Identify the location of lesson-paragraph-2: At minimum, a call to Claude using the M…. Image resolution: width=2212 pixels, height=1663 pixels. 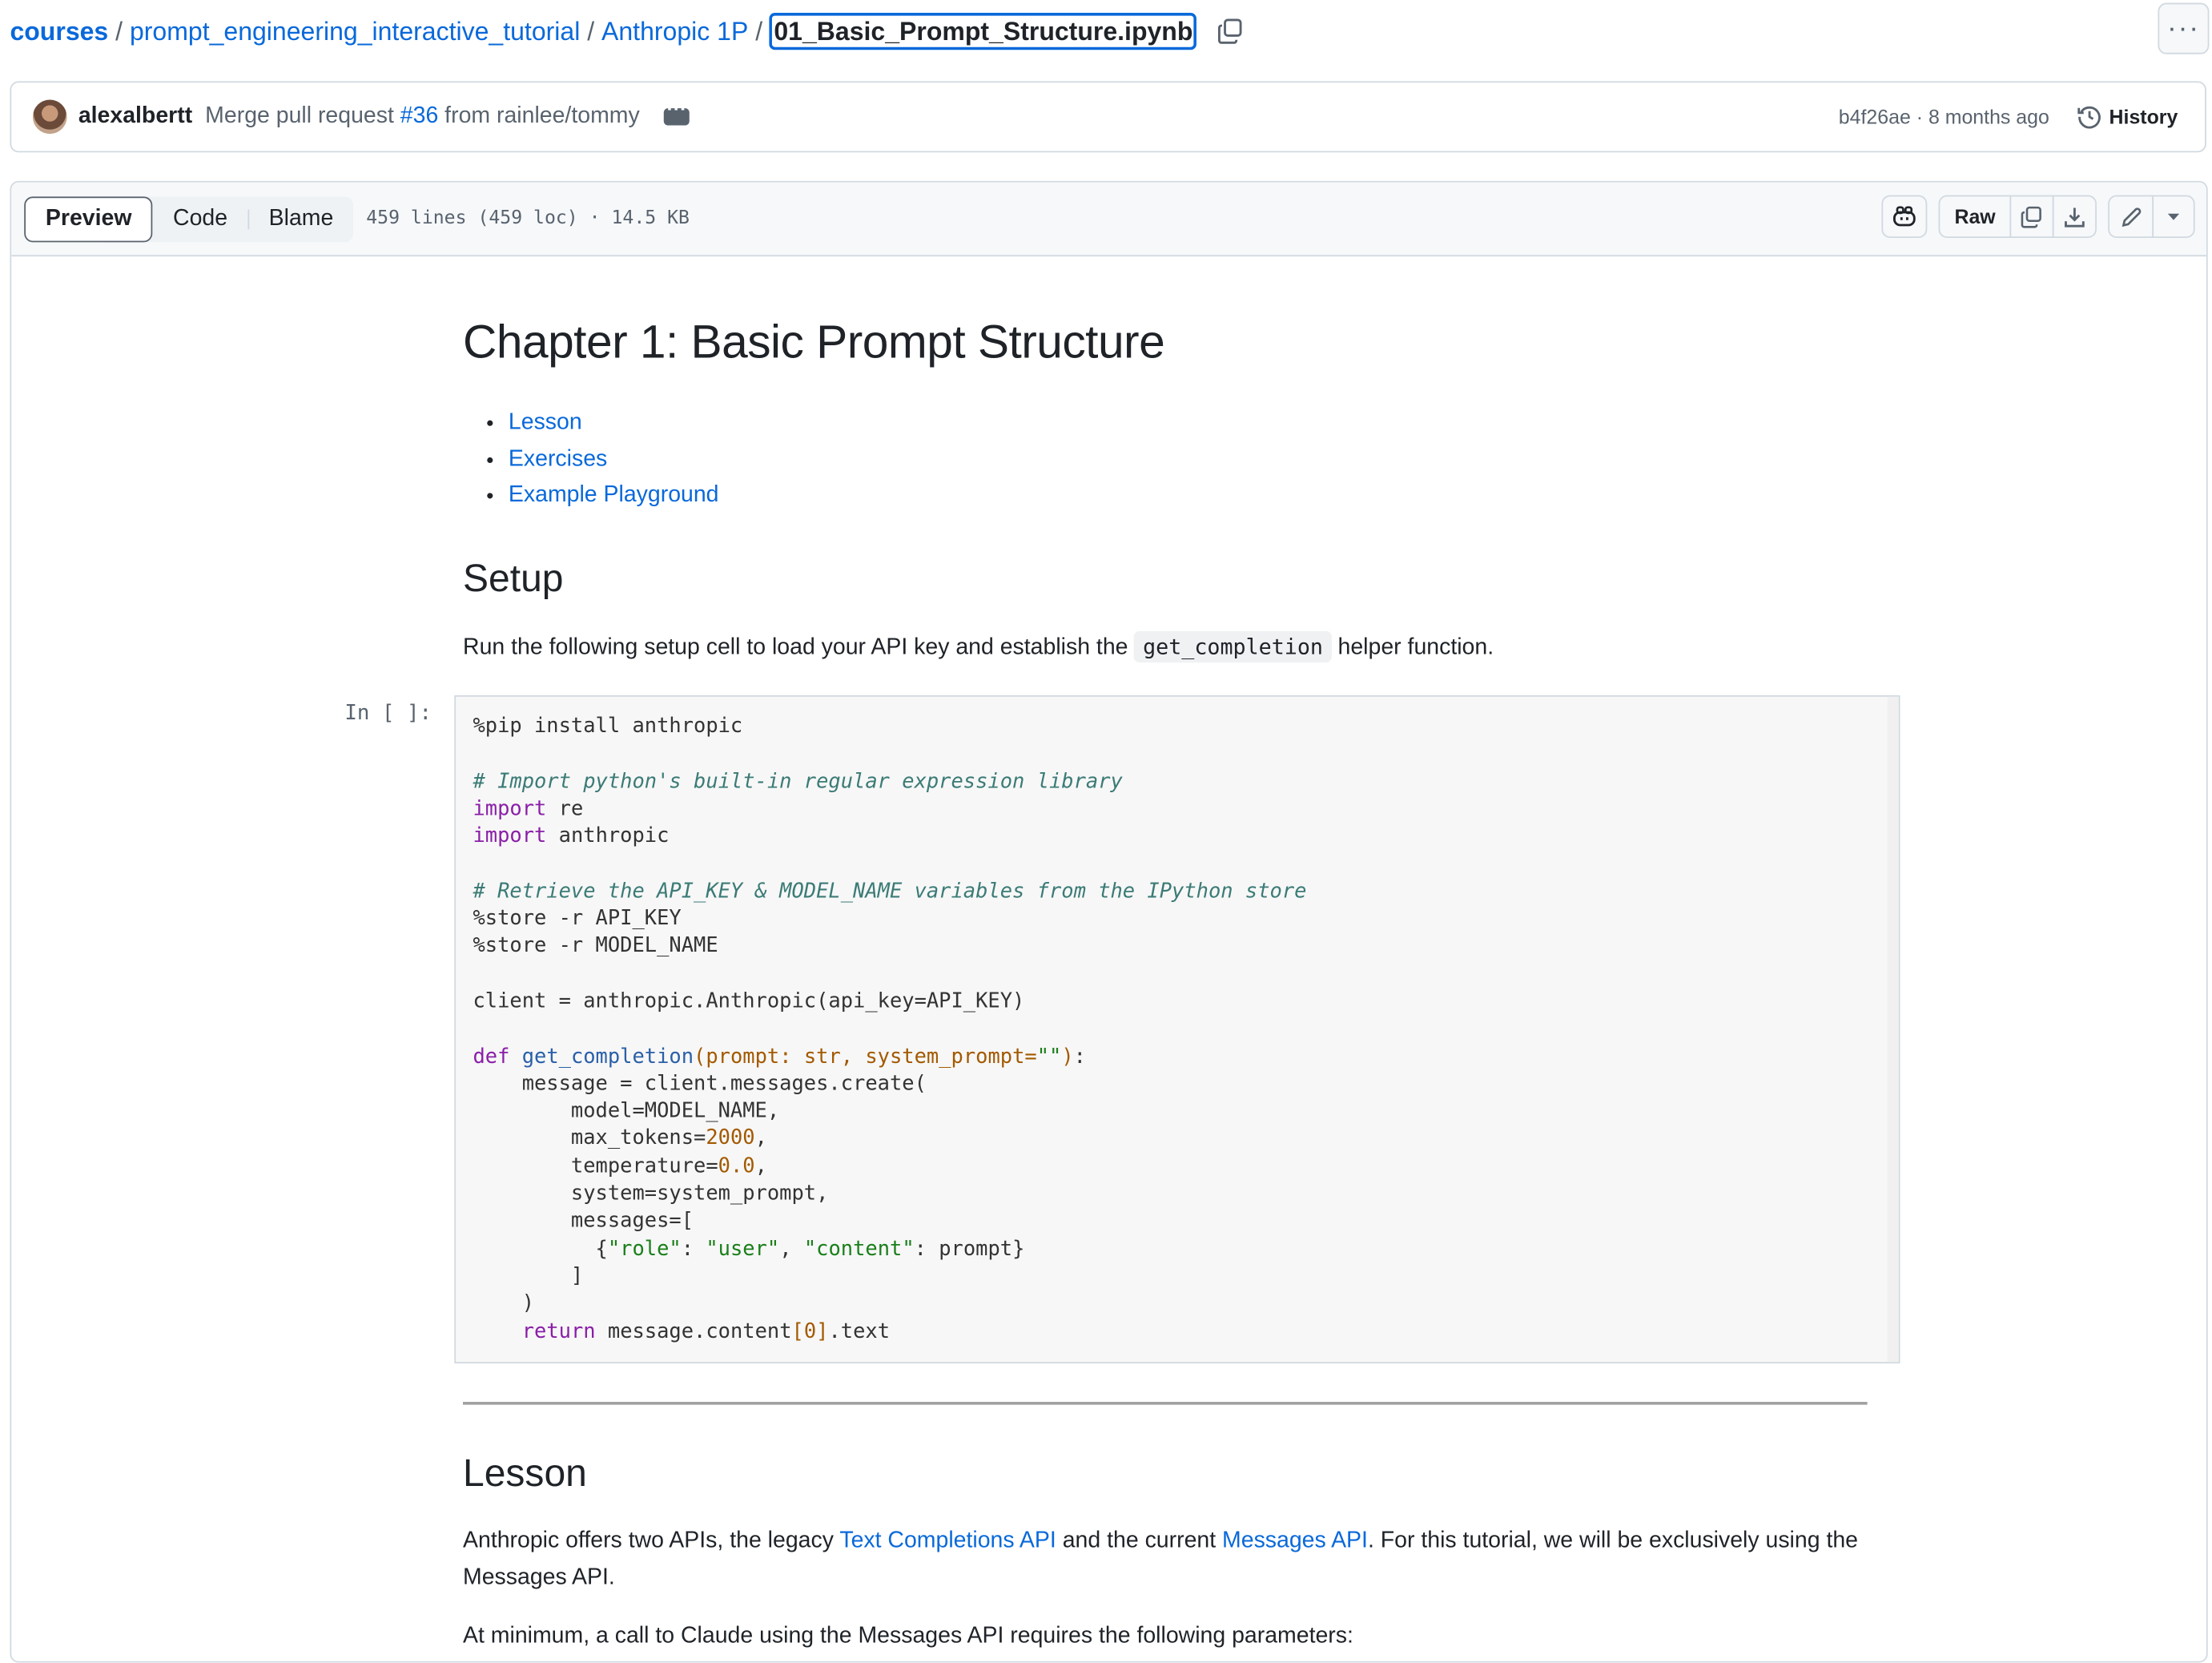
(908, 1637).